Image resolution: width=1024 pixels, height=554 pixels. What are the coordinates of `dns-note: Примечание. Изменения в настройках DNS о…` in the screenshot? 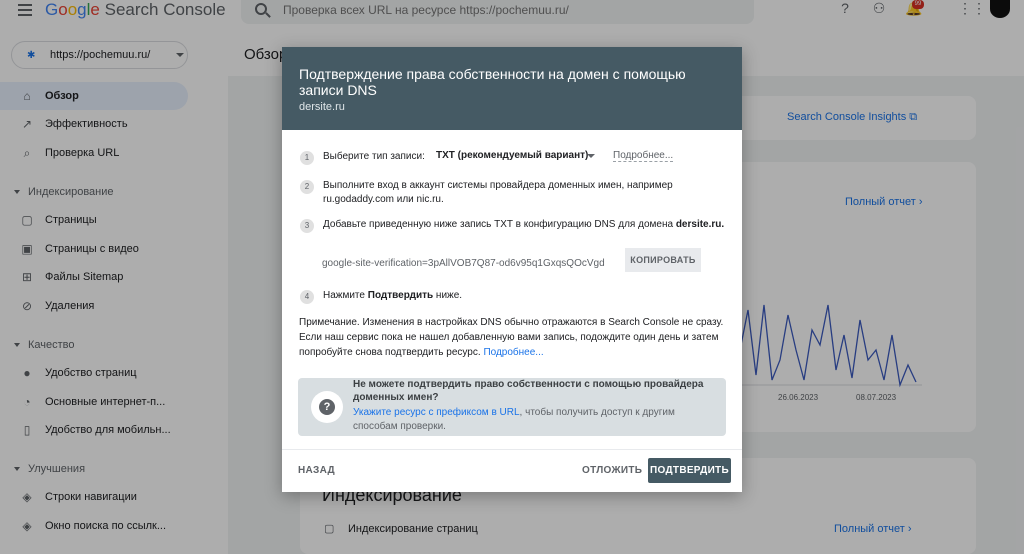 It's located at (514, 337).